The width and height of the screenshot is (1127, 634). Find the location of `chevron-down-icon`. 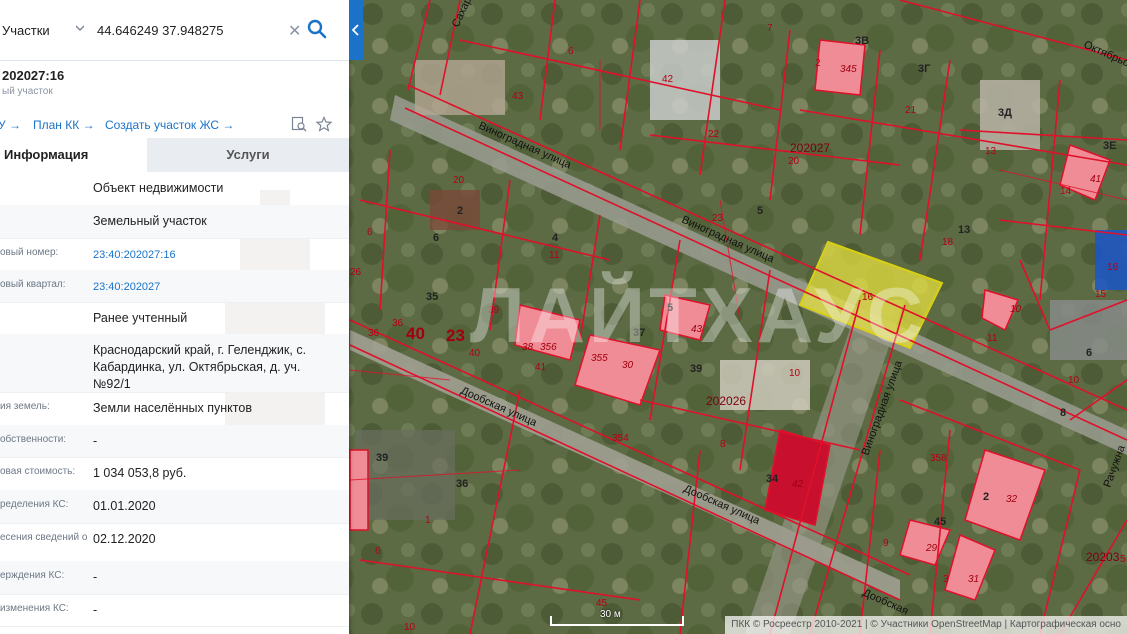

chevron-down-icon is located at coordinates (80, 28).